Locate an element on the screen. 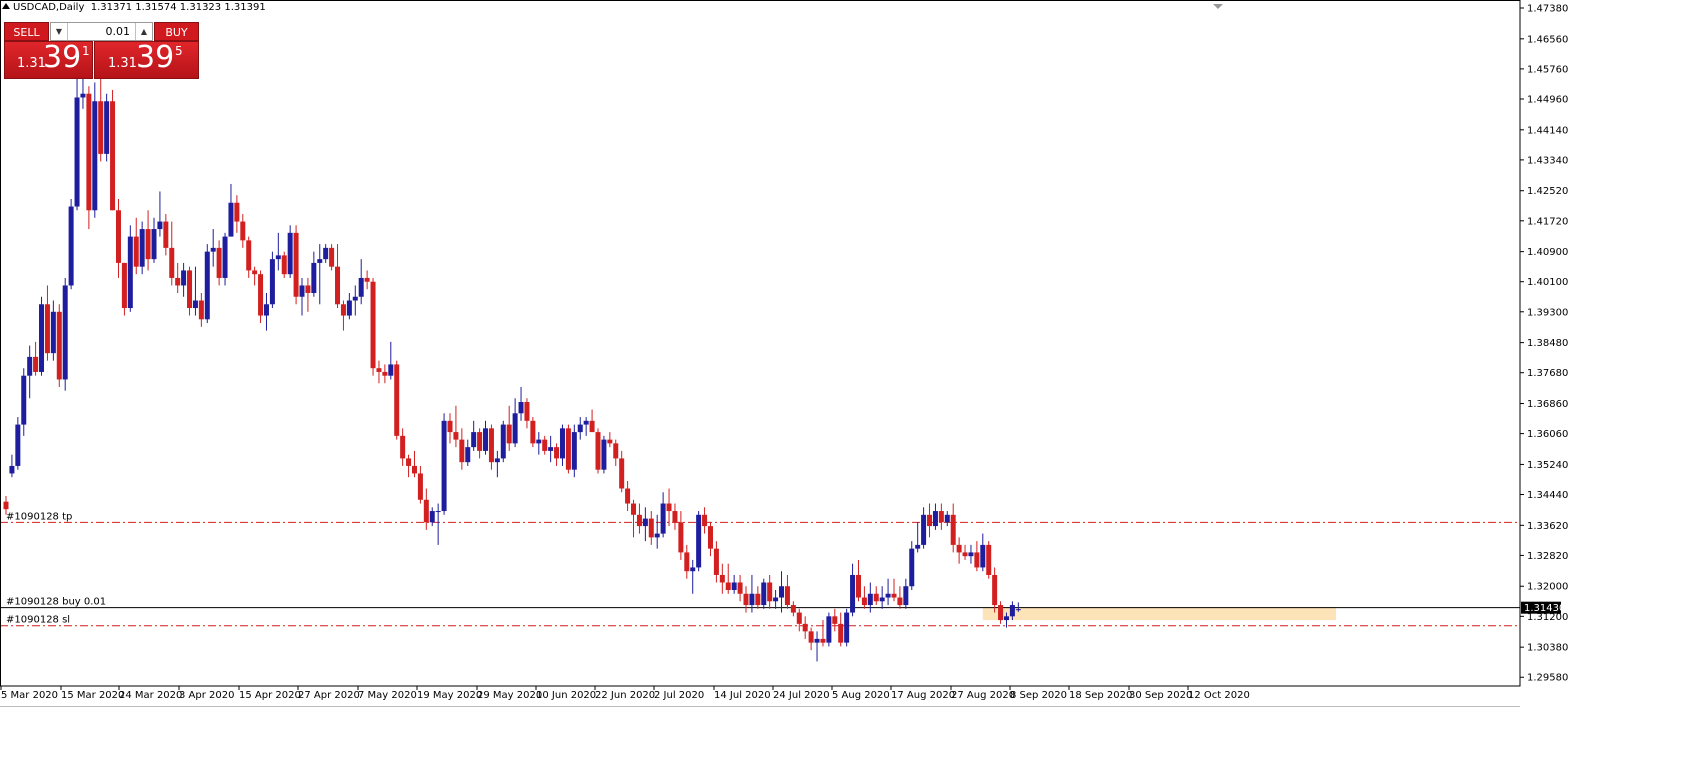 This screenshot has height=765, width=1690. buy-price-box: 1.31 39 5 is located at coordinates (146, 59).